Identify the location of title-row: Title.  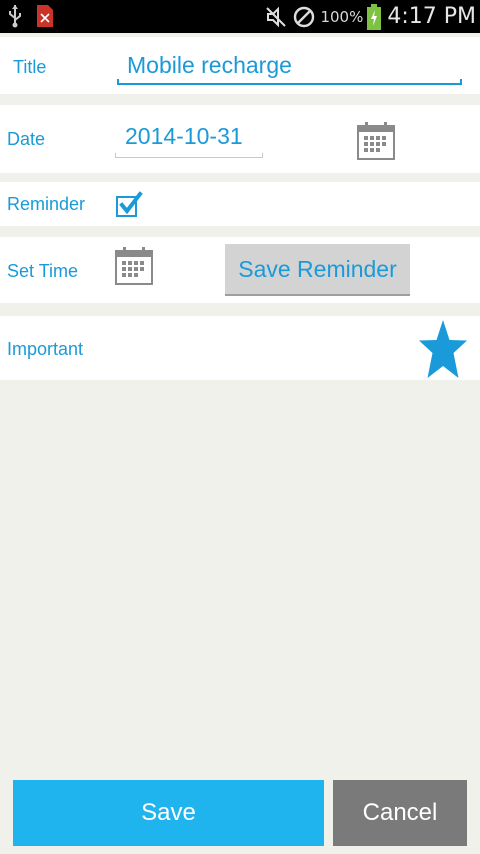
(240, 65).